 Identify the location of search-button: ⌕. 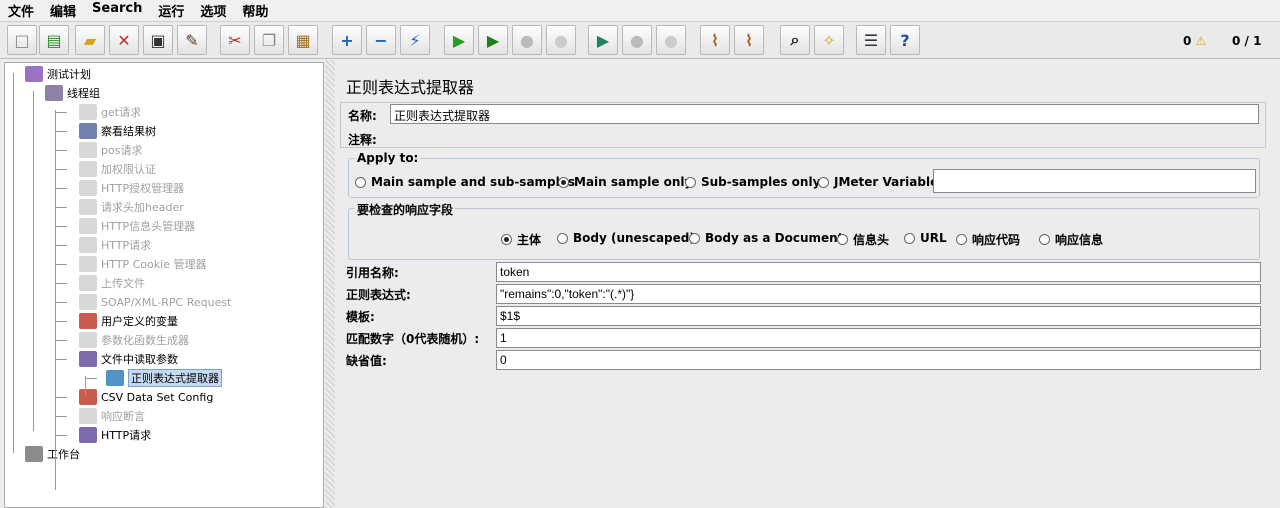
(795, 40).